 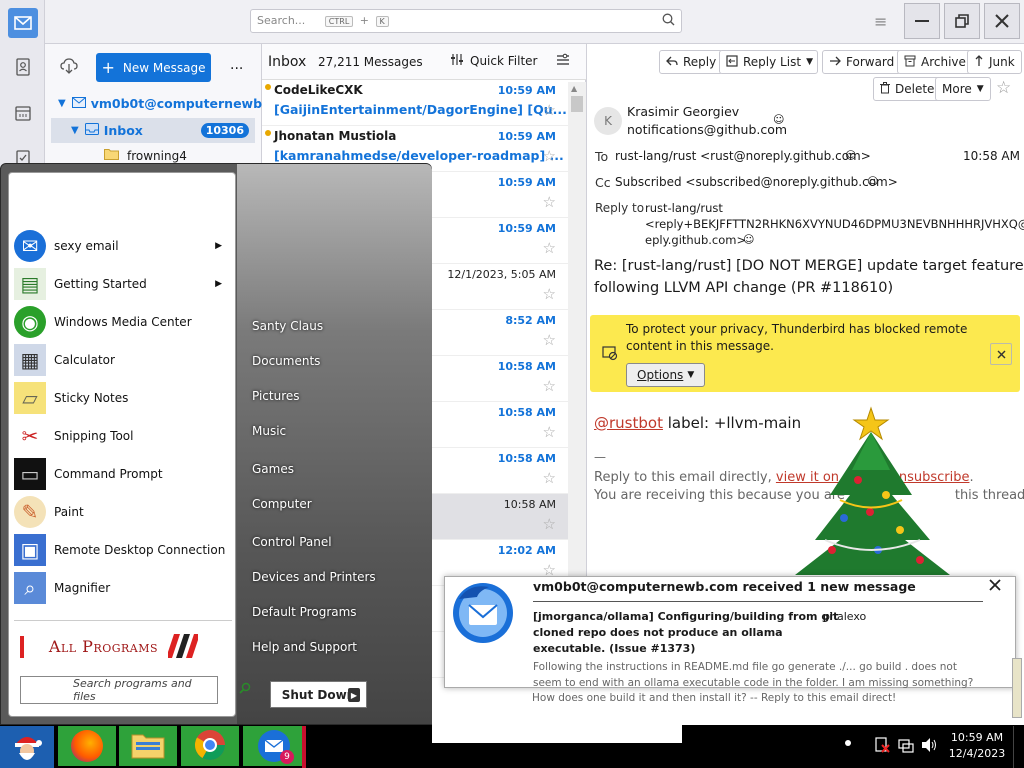 I want to click on cc-label: Cc, so click(x=603, y=182).